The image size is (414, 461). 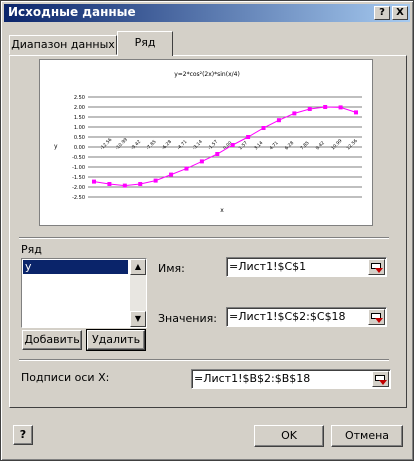 What do you see at coordinates (289, 436) in the screenshot?
I see `ok-button: OK` at bounding box center [289, 436].